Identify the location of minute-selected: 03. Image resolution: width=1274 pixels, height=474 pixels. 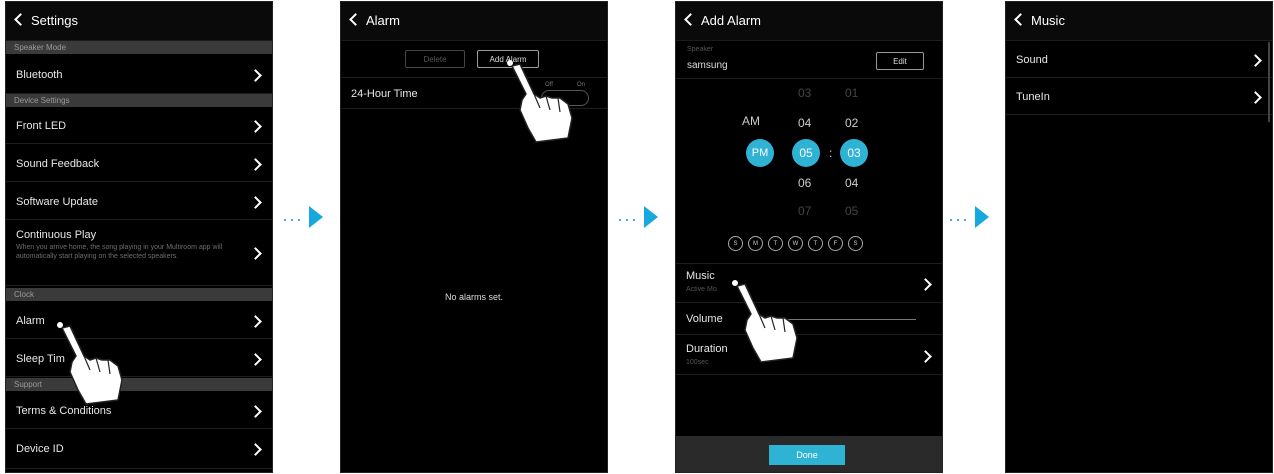
(854, 153).